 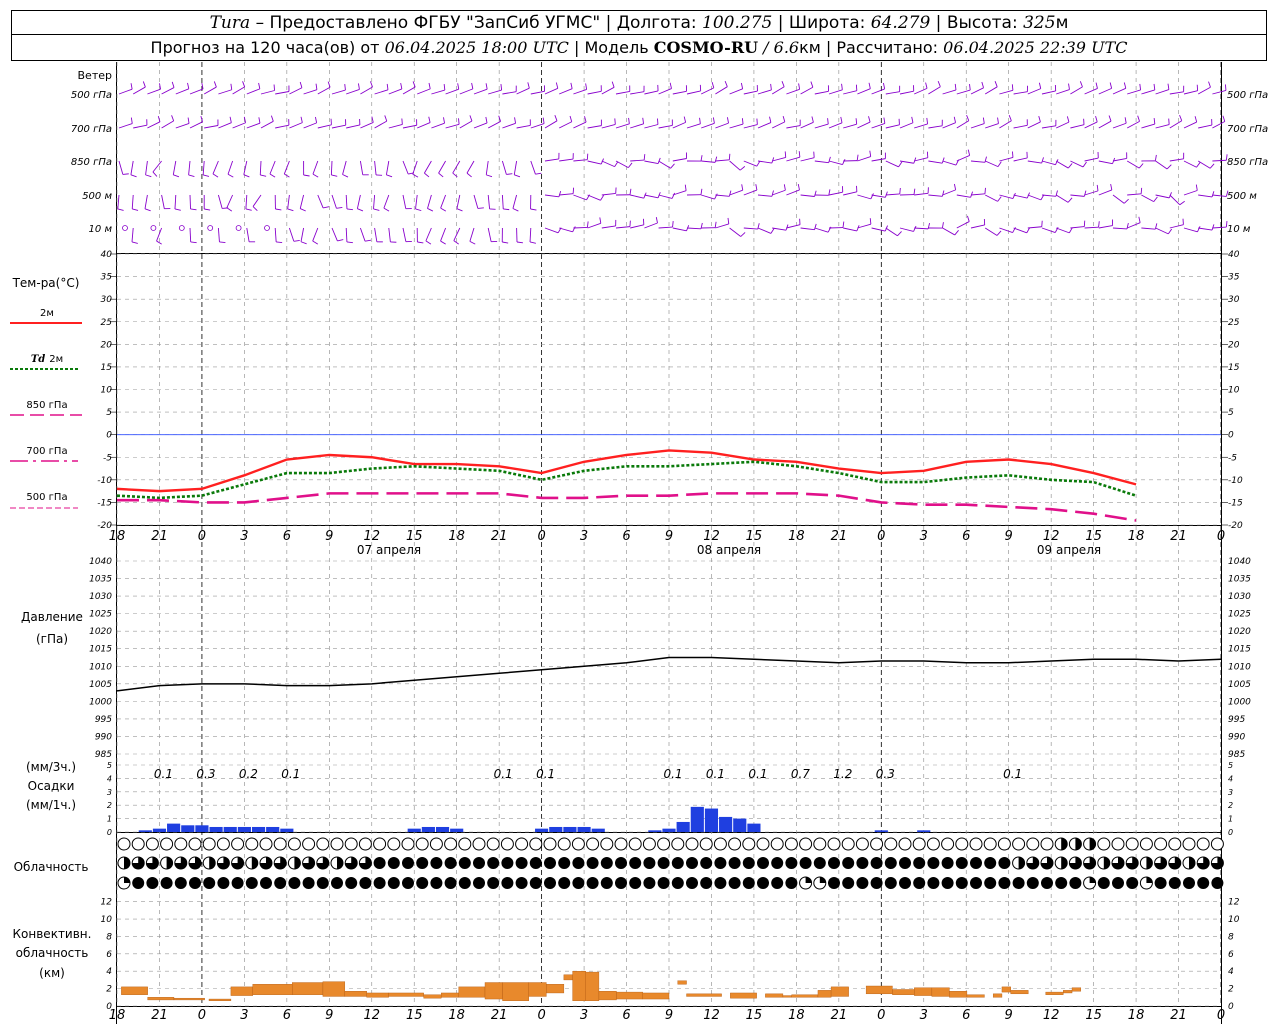 I want to click on hour-tick-label: 0, so click(x=881, y=536).